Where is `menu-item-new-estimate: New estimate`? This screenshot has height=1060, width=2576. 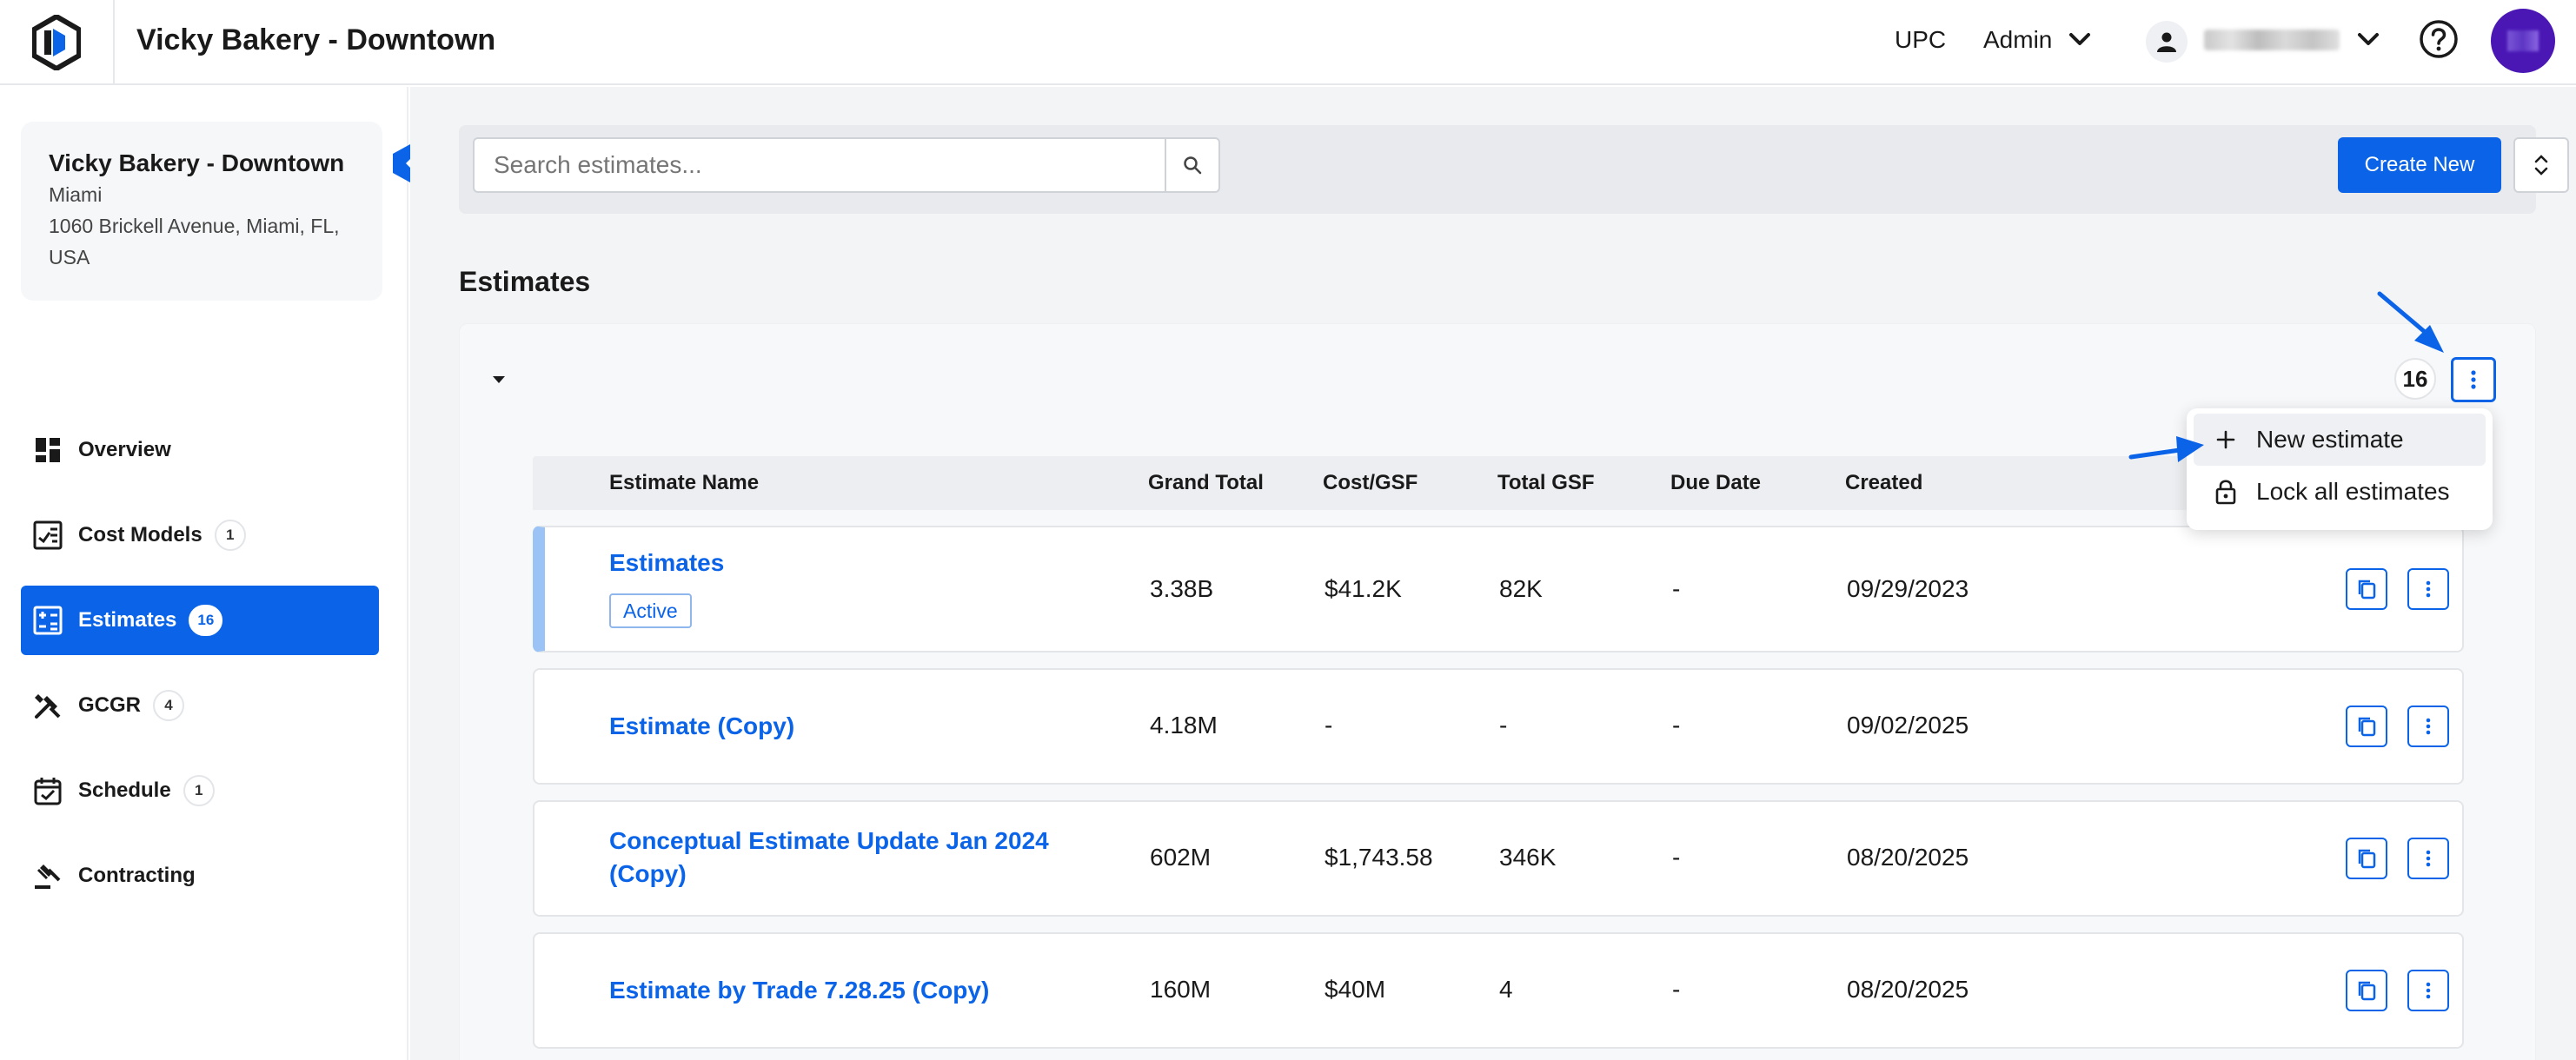
menu-item-new-estimate: New estimate is located at coordinates (2340, 440).